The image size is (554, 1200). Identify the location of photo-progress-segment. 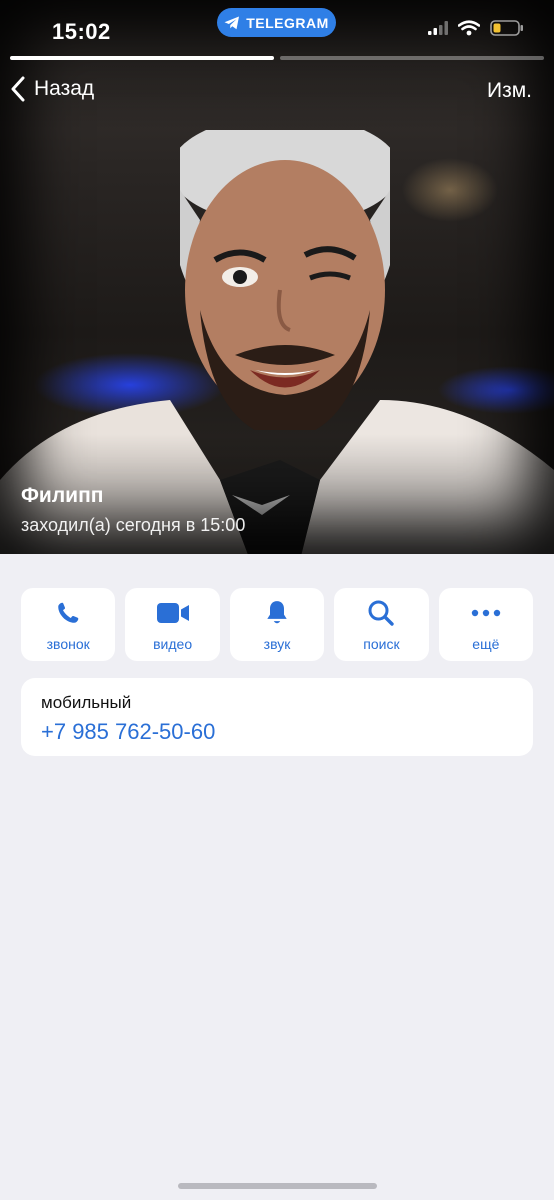
(412, 58).